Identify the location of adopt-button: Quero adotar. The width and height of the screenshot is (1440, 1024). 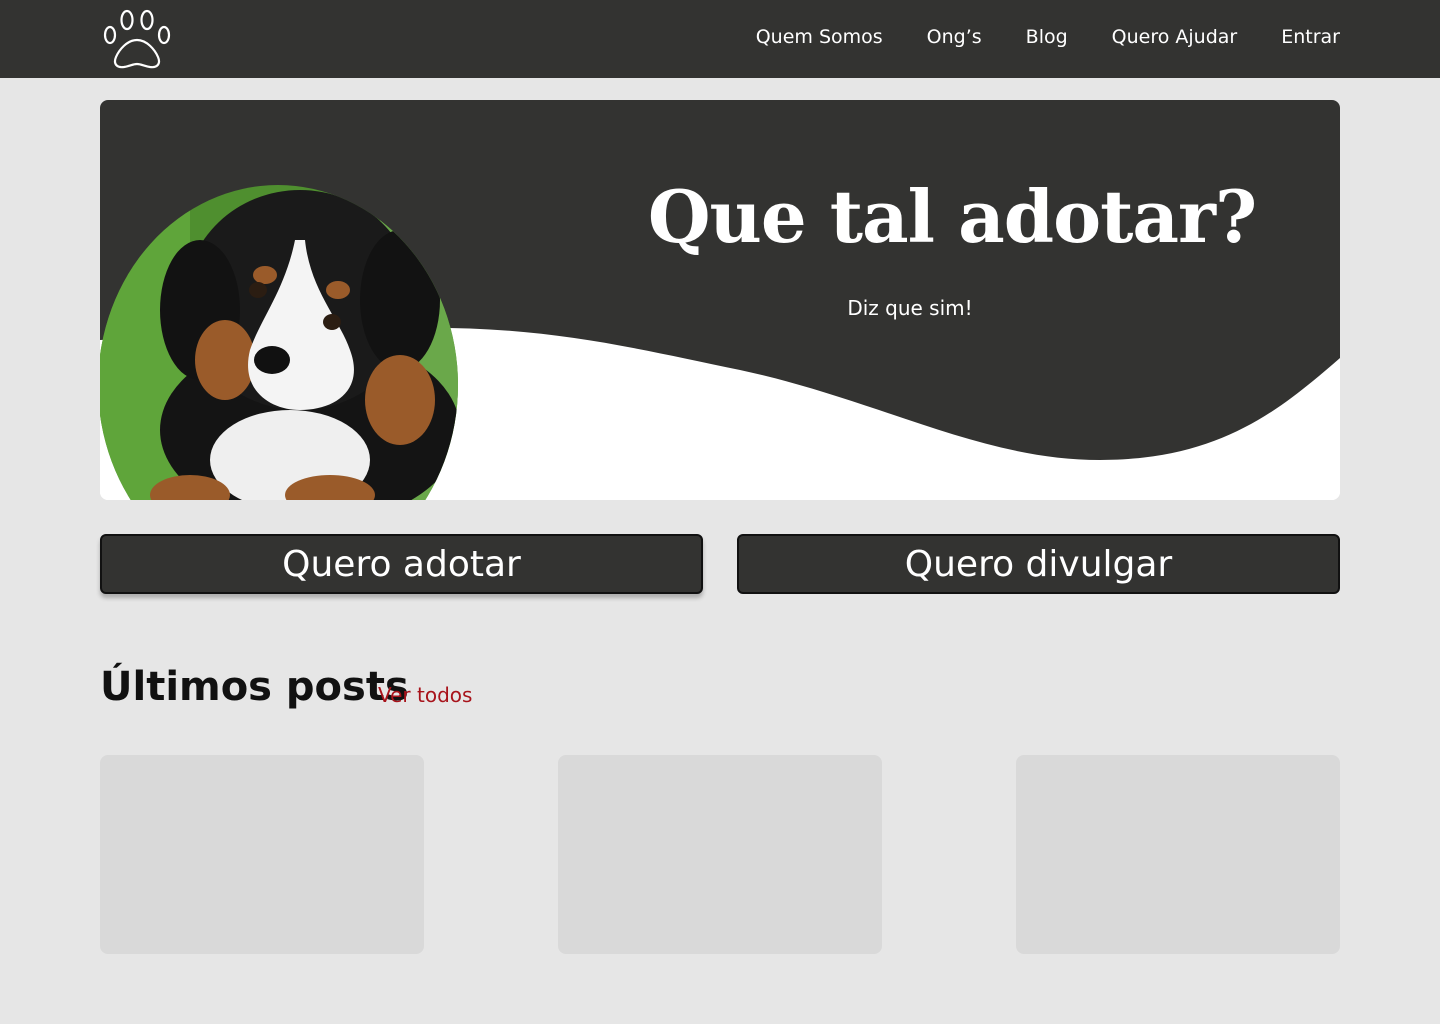
(401, 564).